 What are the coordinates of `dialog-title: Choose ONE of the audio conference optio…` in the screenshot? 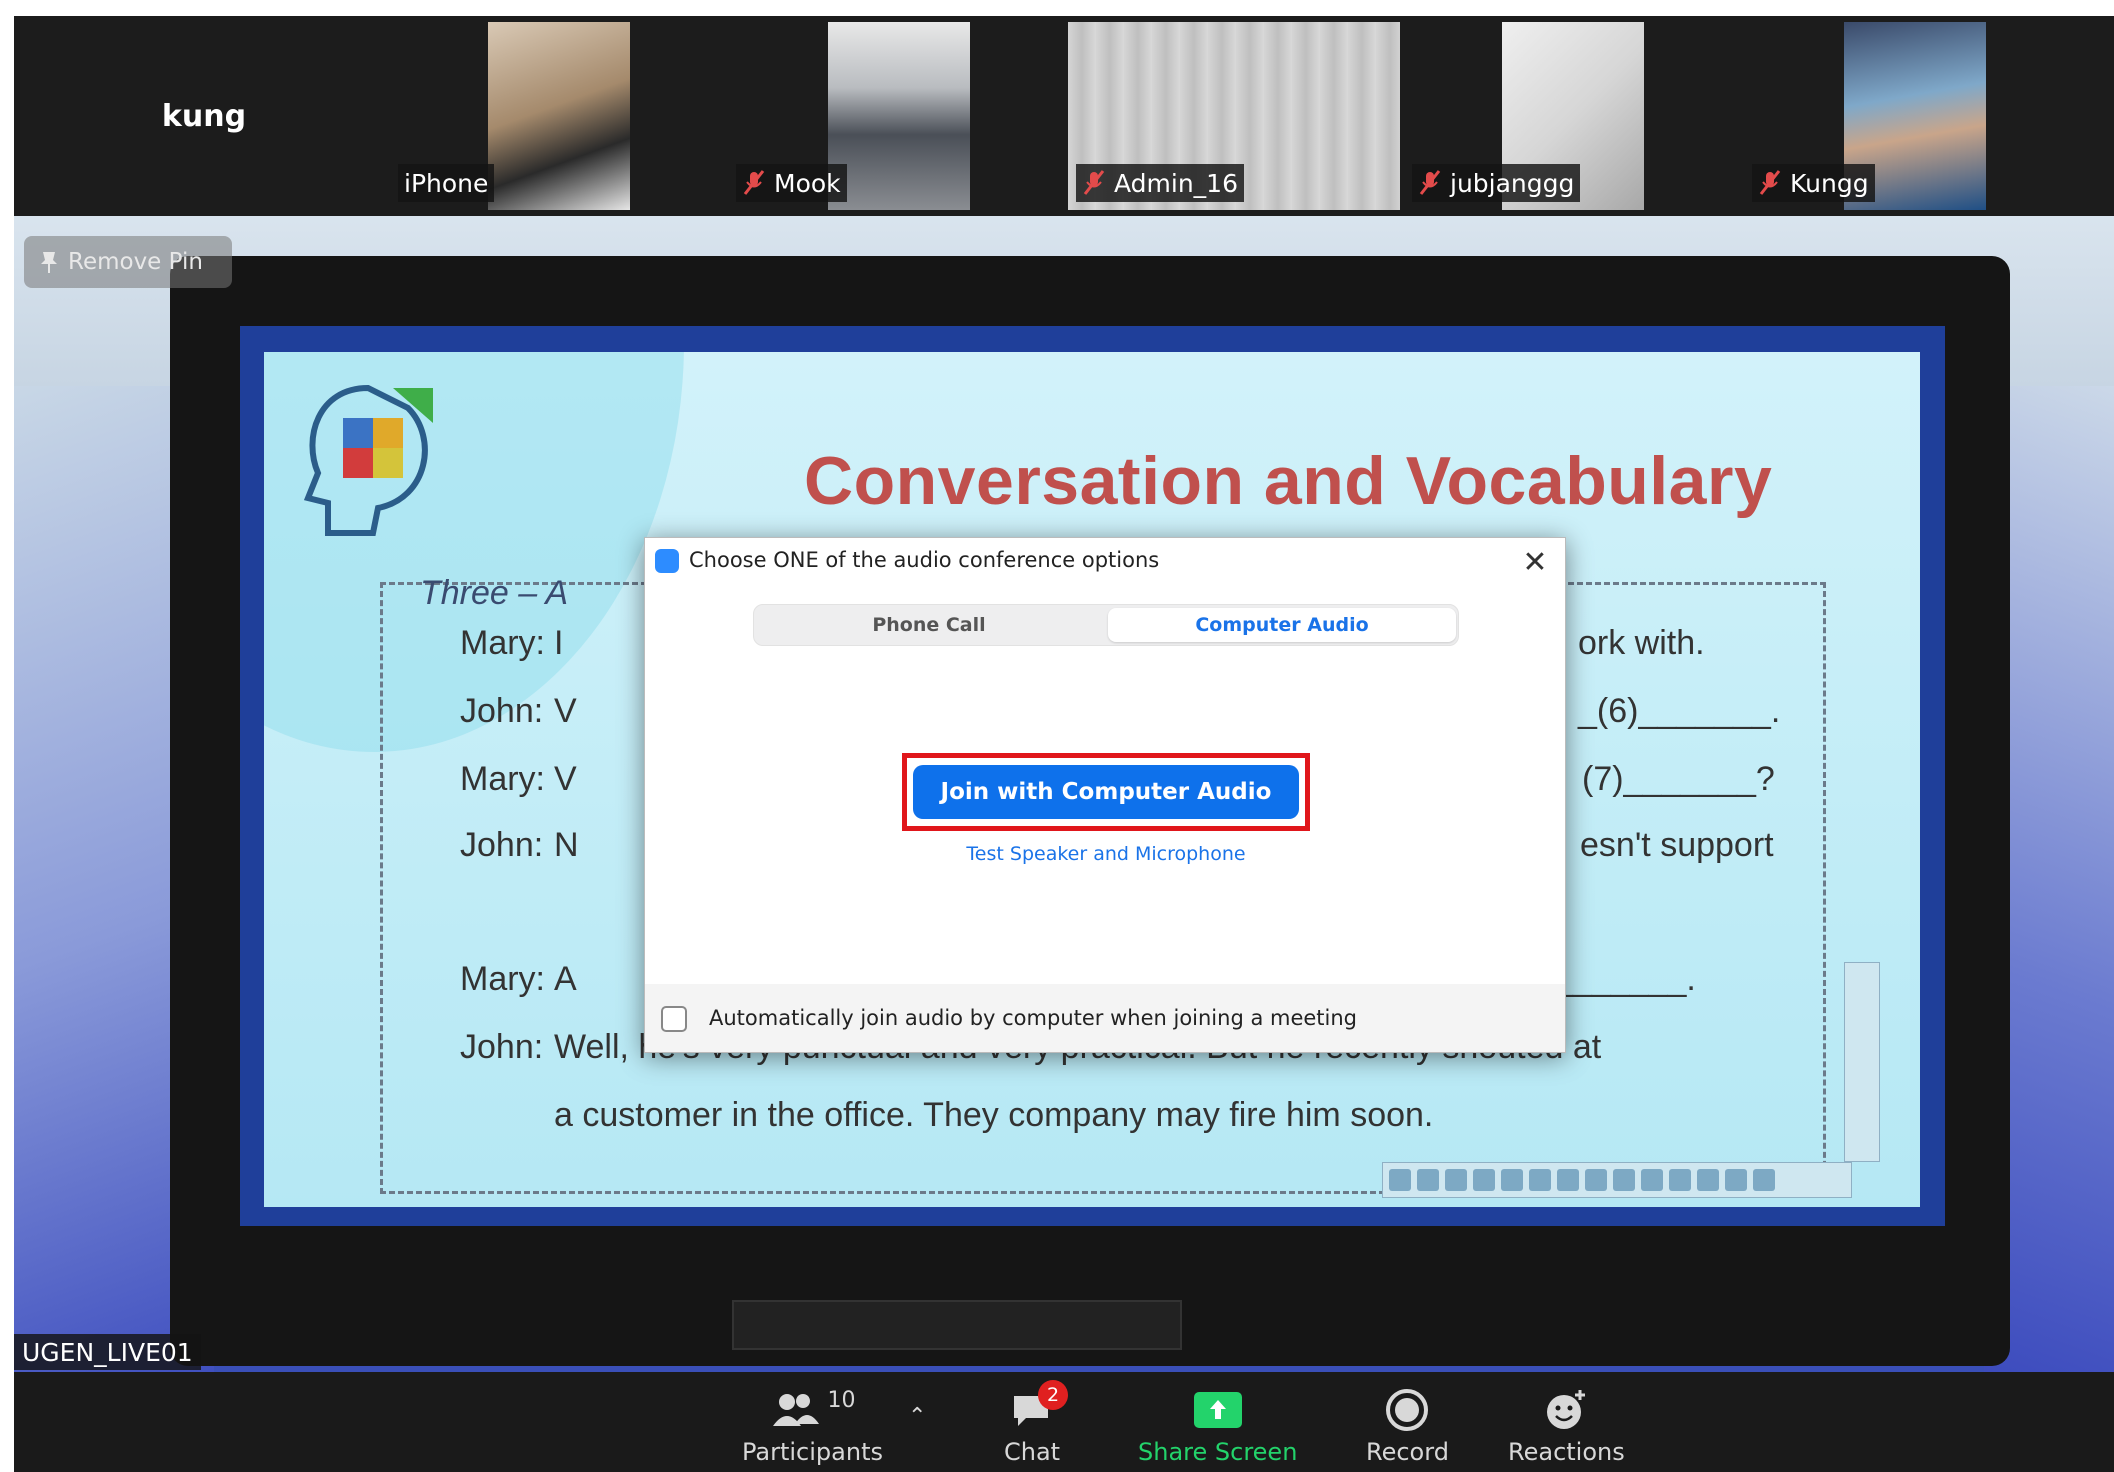 It's located at (924, 560).